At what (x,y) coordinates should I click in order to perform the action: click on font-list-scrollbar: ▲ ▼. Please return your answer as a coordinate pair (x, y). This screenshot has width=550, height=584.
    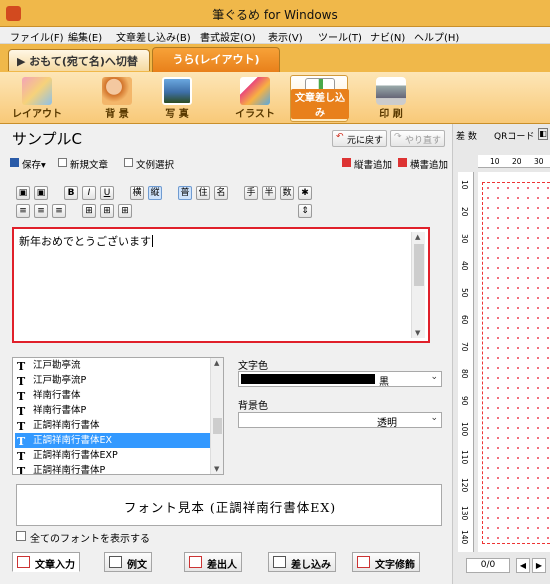
    Looking at the image, I should click on (216, 416).